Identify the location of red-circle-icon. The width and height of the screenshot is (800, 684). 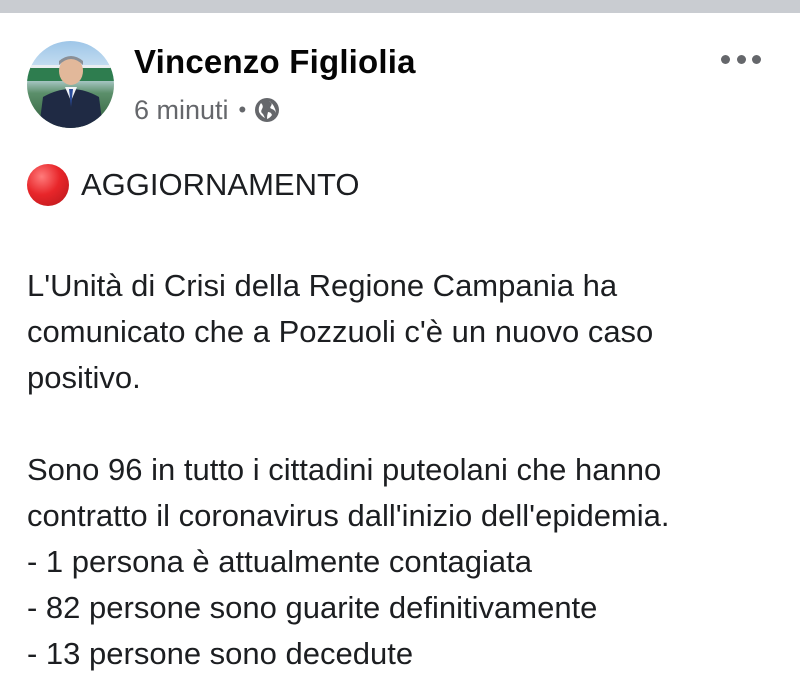
(48, 185).